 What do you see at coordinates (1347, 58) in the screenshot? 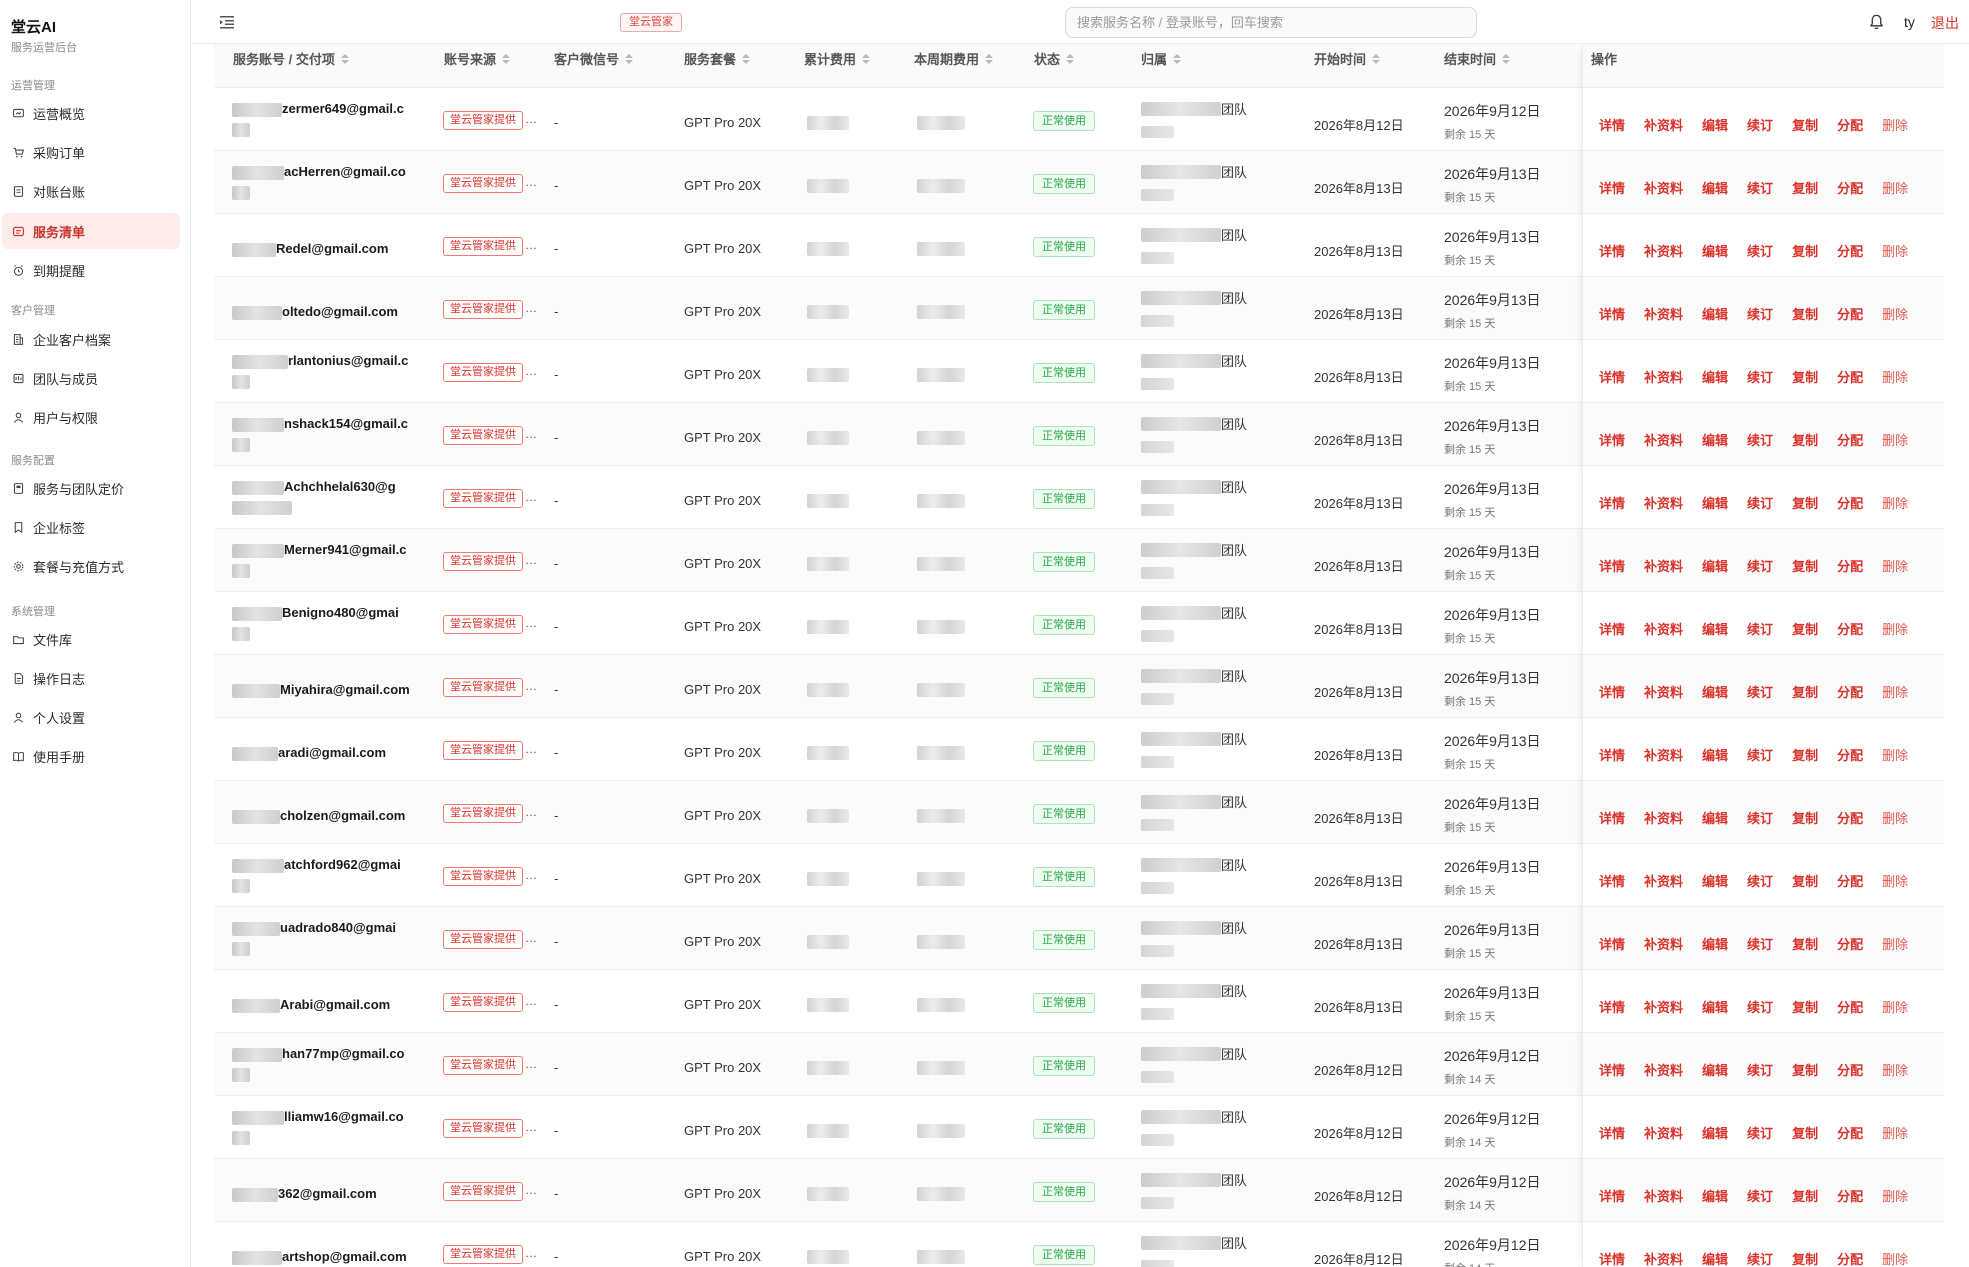
I see `column-header: 开始时间` at bounding box center [1347, 58].